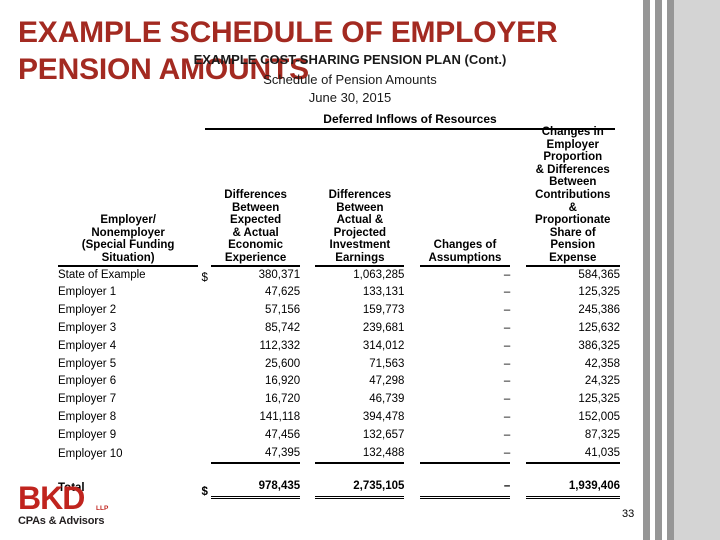 The width and height of the screenshot is (720, 540). I want to click on row-label: Employer 4, so click(87, 345).